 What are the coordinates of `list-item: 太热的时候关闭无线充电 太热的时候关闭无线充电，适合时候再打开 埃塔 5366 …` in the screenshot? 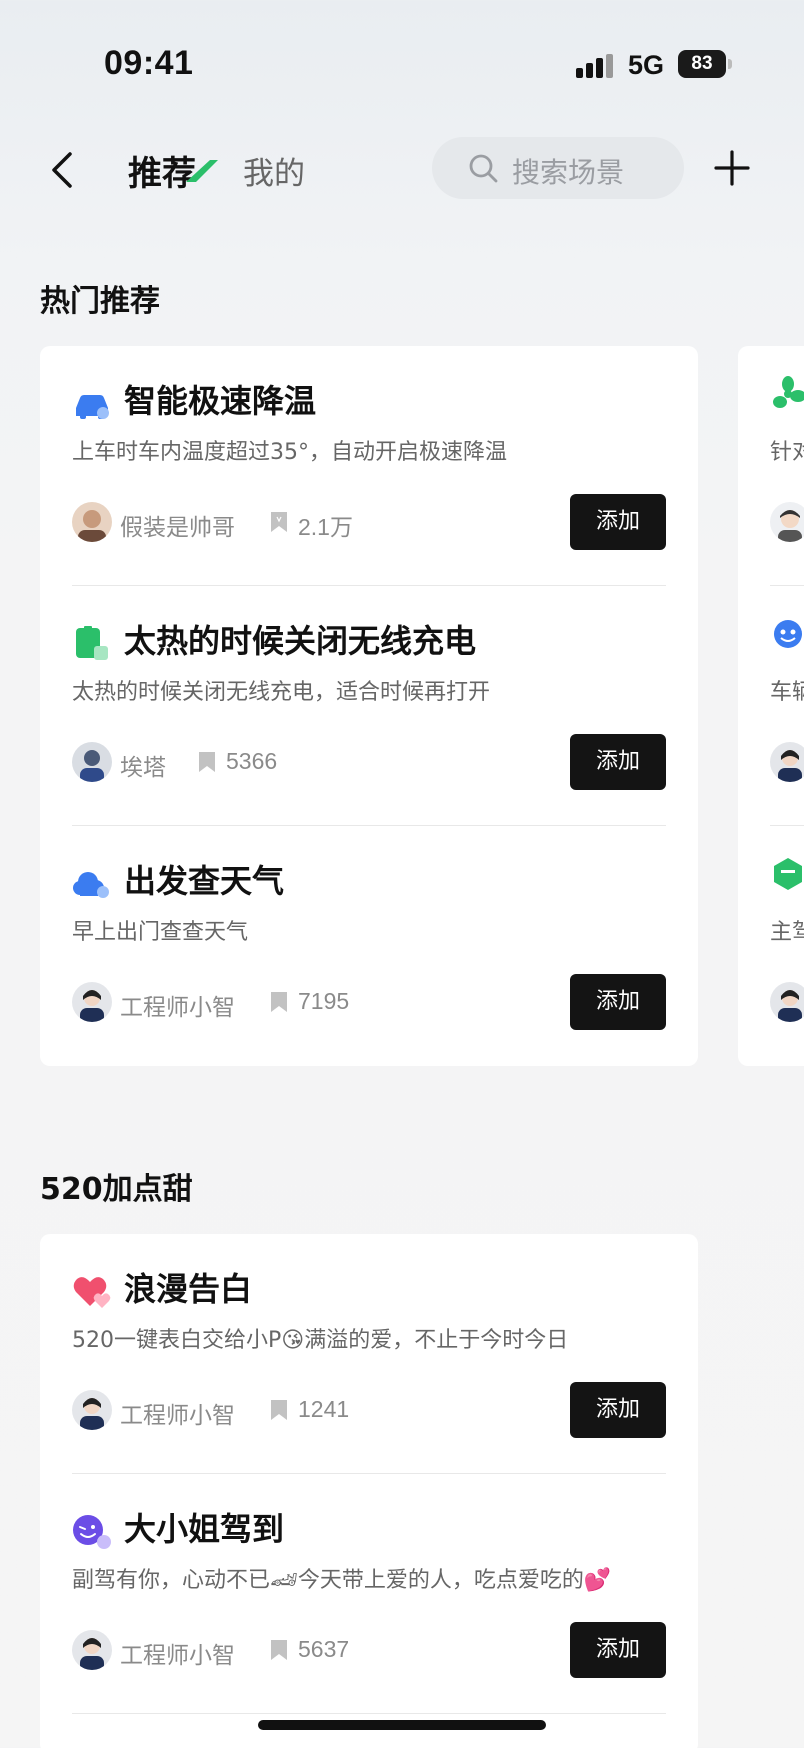 It's located at (369, 706).